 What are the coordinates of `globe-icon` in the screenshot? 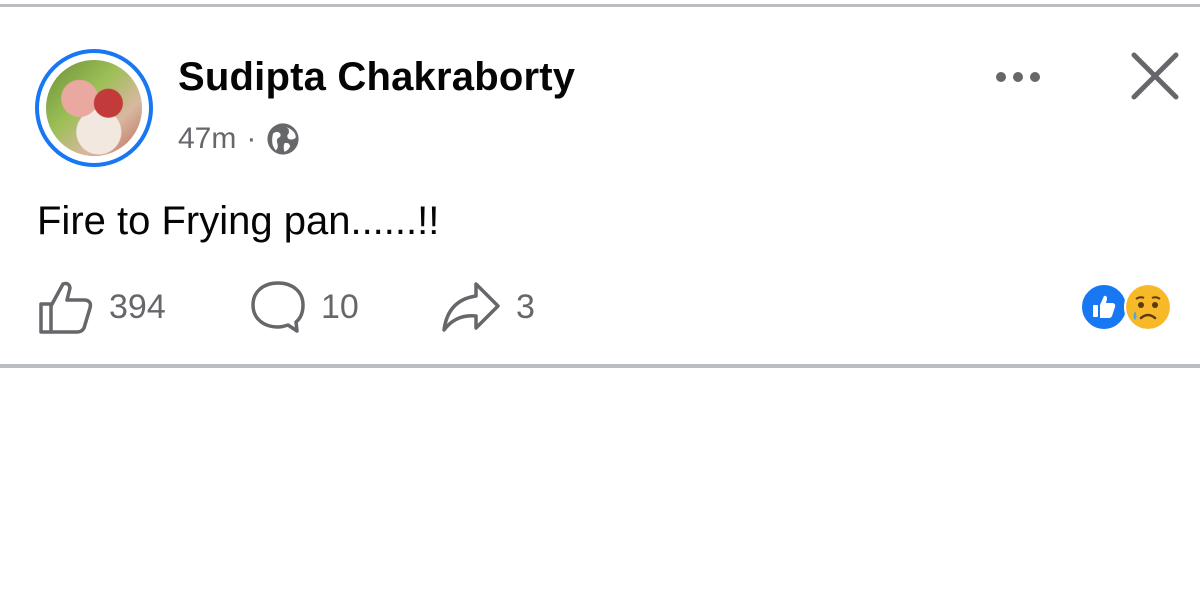 It's located at (283, 139).